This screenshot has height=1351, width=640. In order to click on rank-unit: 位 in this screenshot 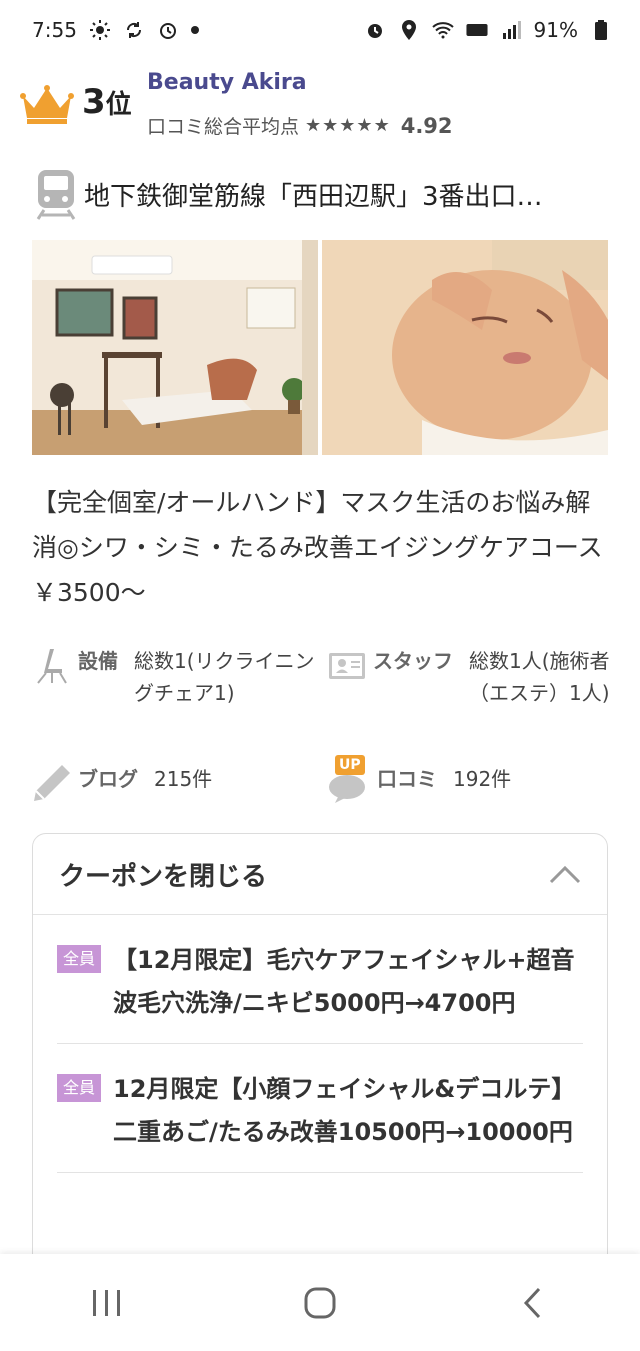, I will do `click(118, 105)`.